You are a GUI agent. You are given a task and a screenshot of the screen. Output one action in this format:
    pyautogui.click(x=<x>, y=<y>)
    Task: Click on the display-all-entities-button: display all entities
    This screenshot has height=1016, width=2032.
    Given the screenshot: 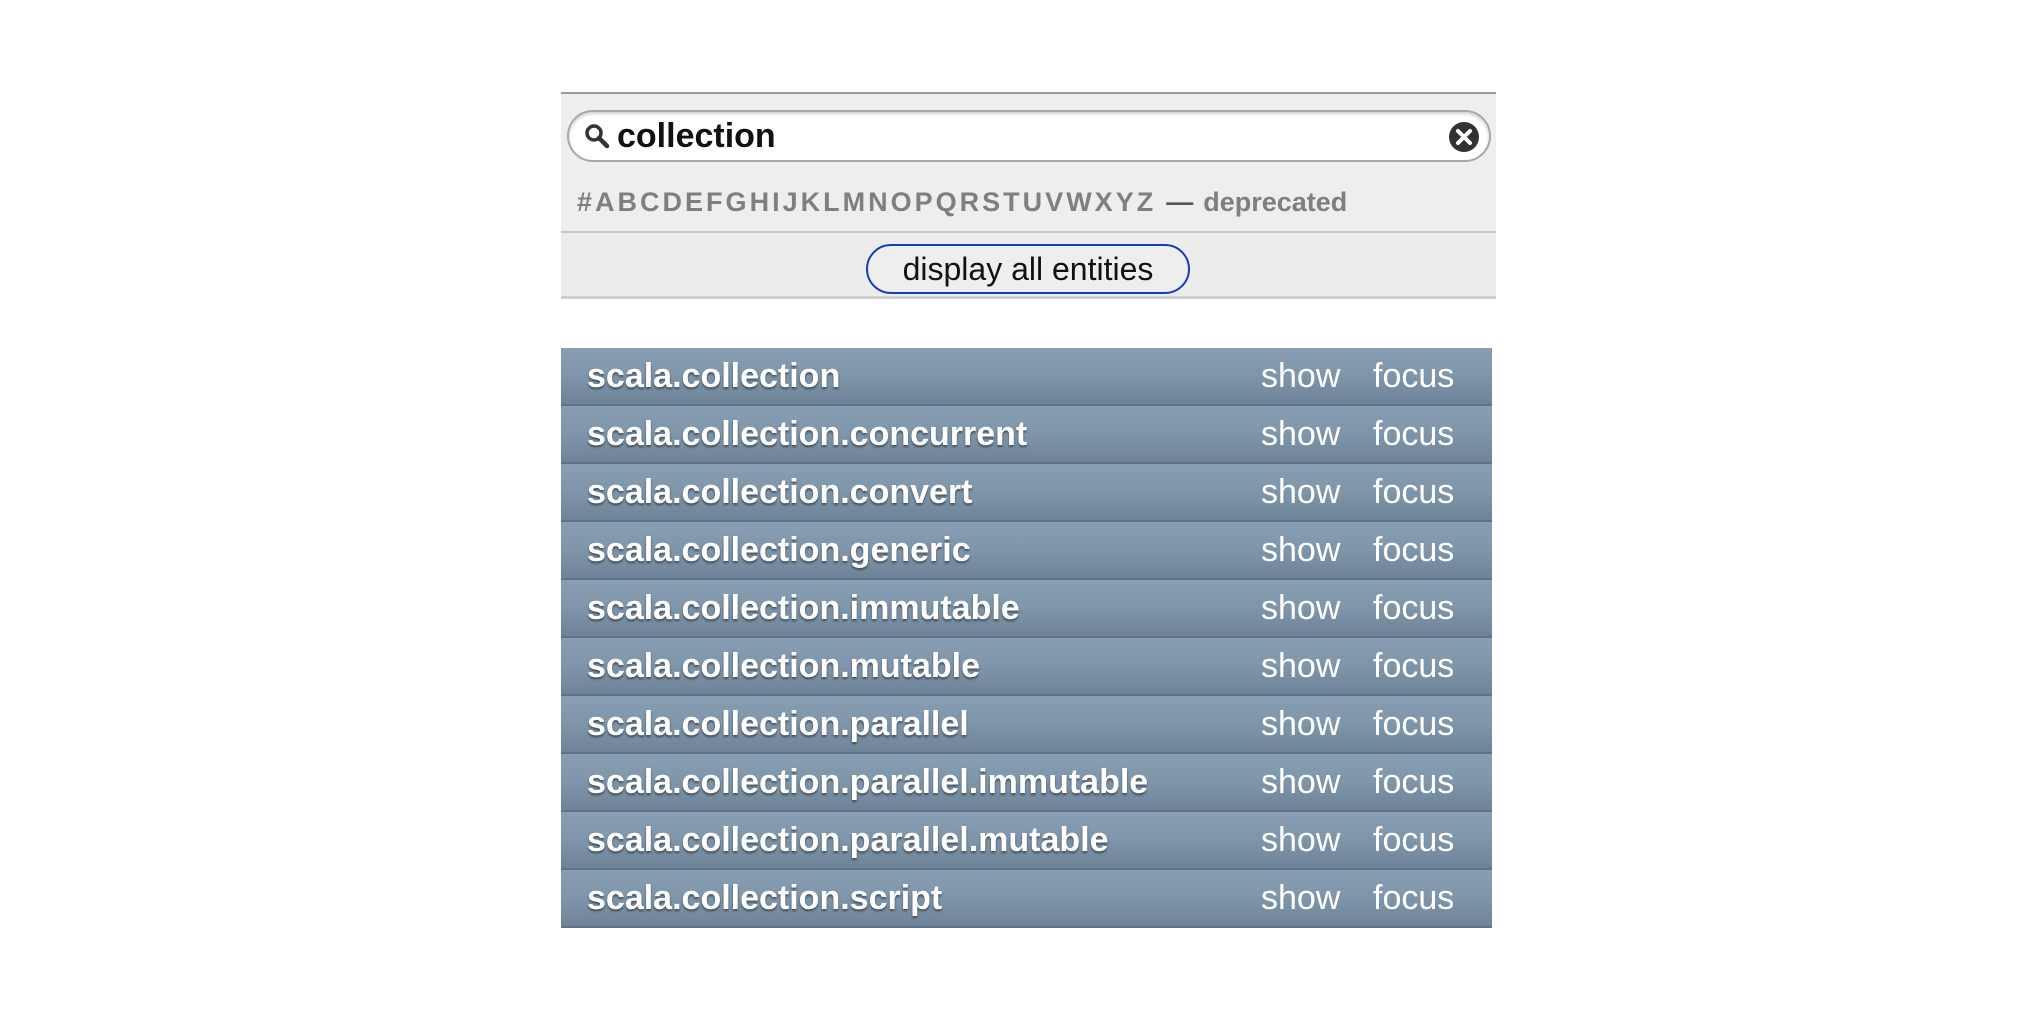 What is the action you would take?
    pyautogui.click(x=1028, y=269)
    